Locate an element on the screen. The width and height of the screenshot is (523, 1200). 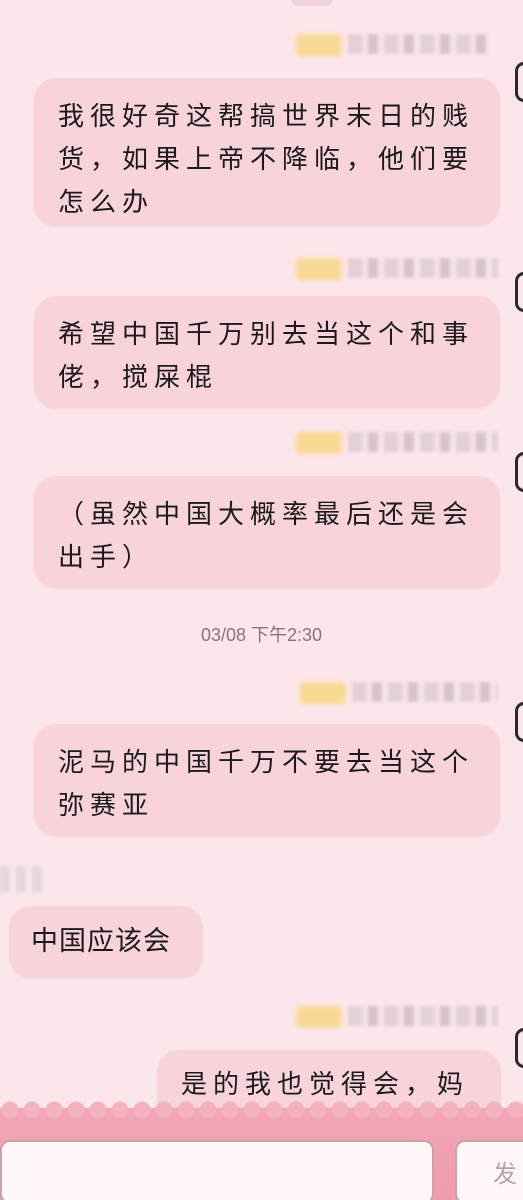
message-text: 我很好奇这帮搞世界末日的贱货，如果上帝不降临，他们要怎么办 is located at coordinates (266, 160).